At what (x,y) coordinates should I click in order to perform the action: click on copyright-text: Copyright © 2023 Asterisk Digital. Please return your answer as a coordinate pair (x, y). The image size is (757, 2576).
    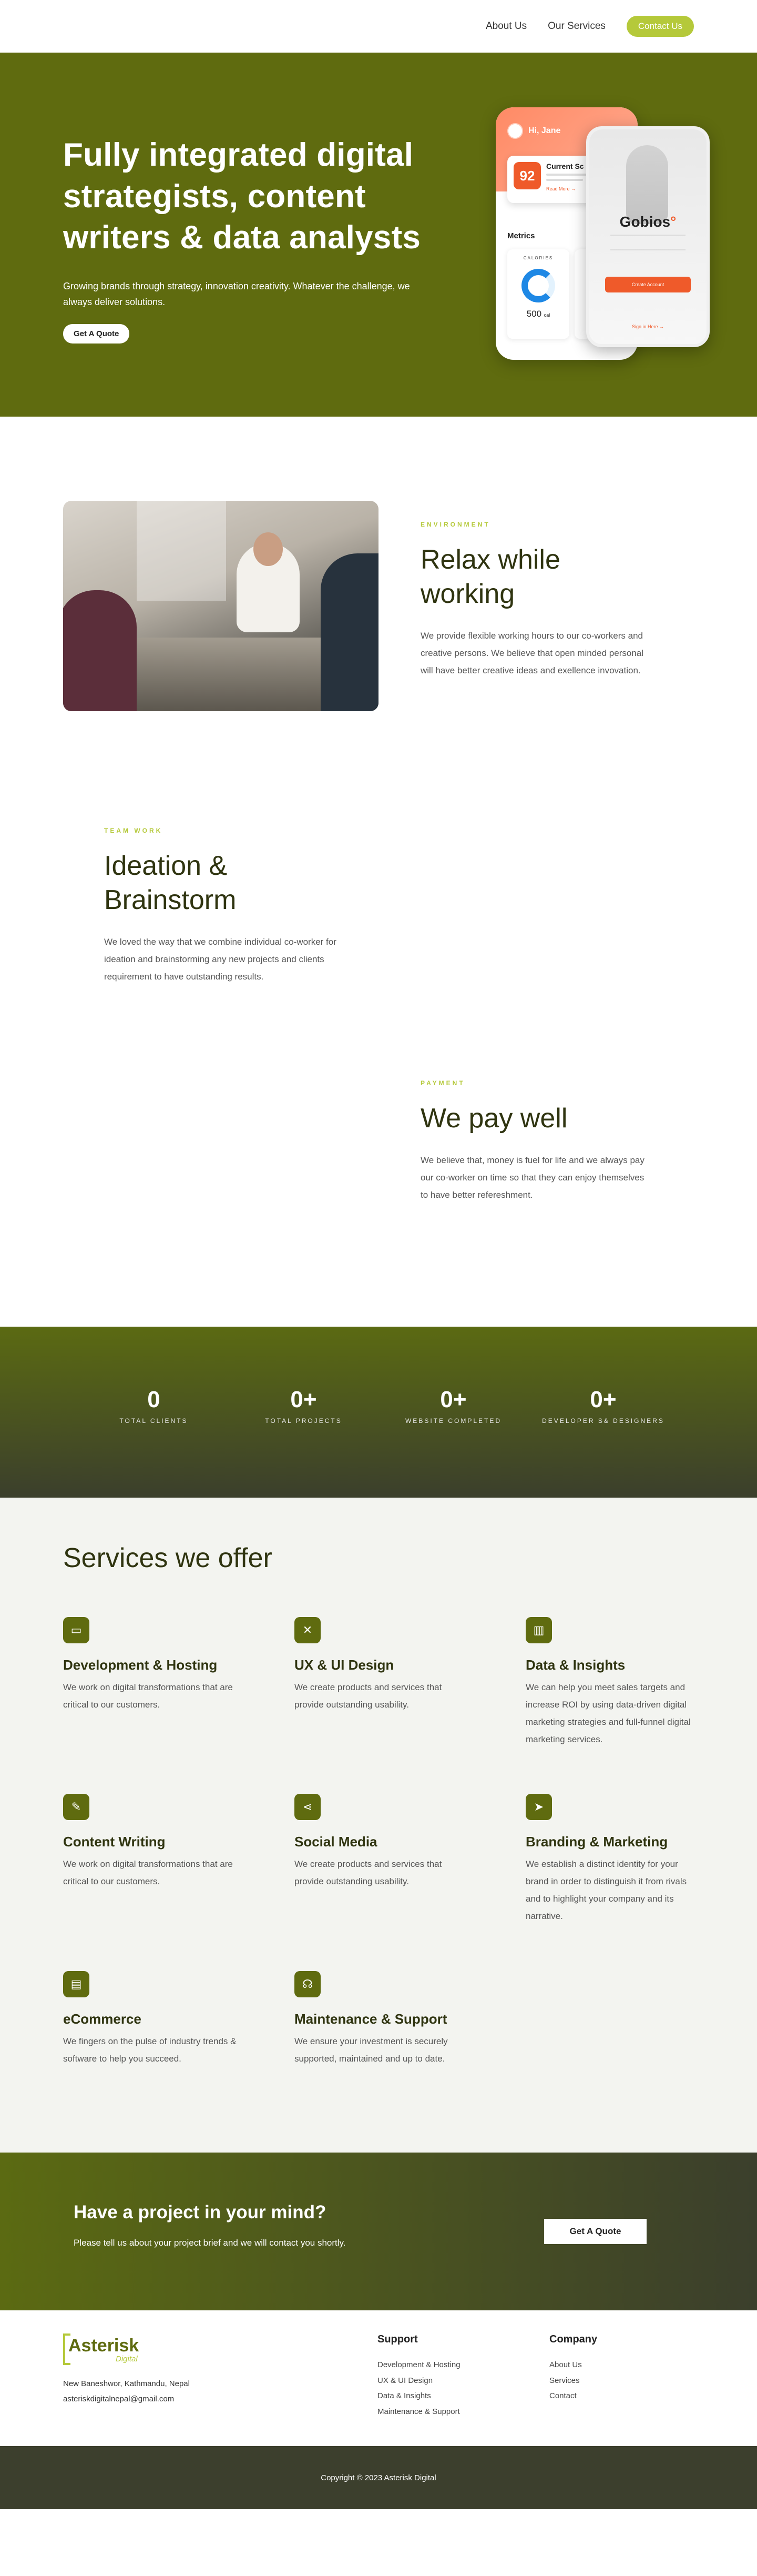
    Looking at the image, I should click on (378, 2477).